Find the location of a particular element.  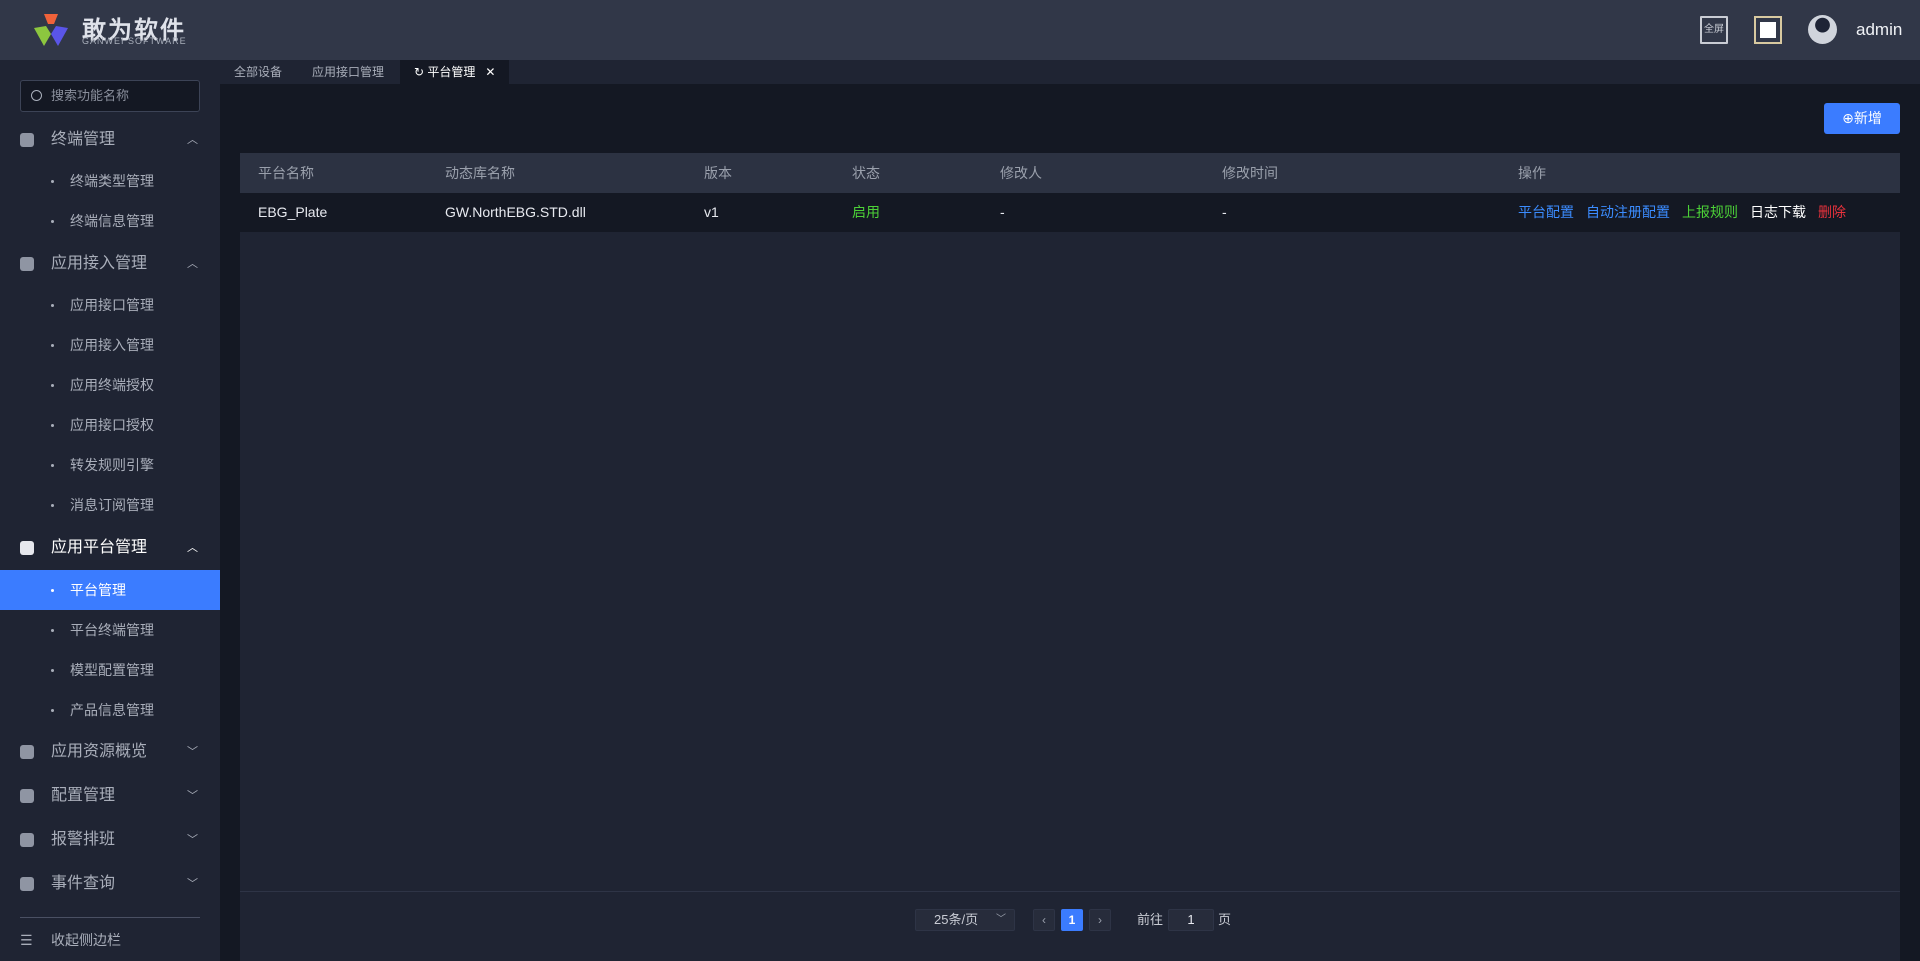

tab-label: 应用接口管理 is located at coordinates (348, 72).